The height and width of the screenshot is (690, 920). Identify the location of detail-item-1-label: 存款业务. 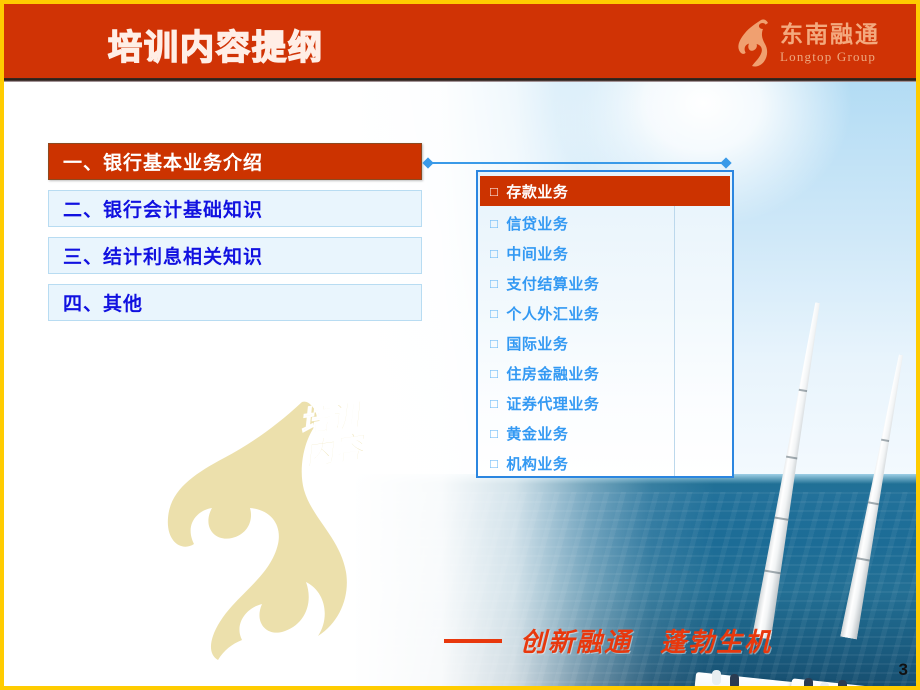
(537, 192).